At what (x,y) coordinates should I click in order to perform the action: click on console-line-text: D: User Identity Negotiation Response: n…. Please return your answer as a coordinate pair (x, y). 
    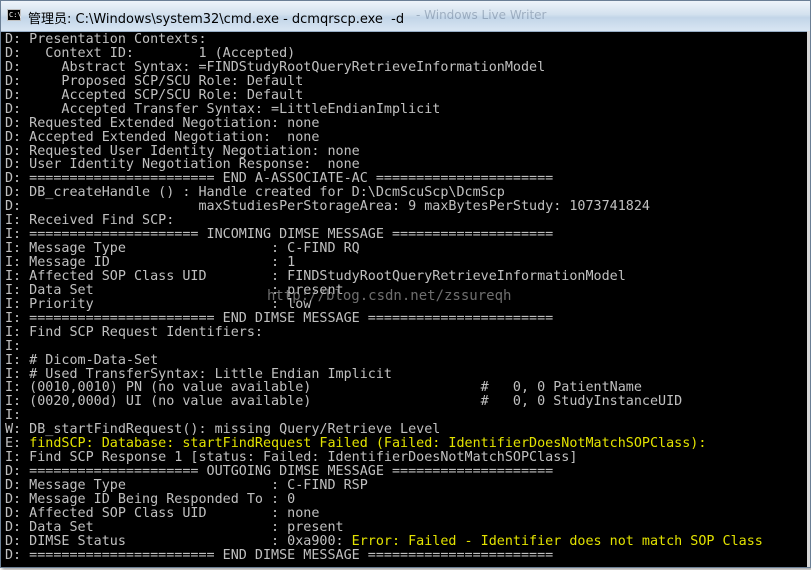
    Looking at the image, I should click on (182, 165).